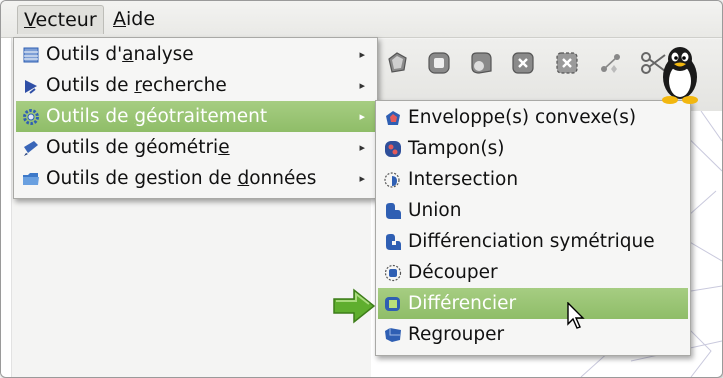 The image size is (723, 378). I want to click on menu-item-geometry-tools: Outils de géométrie ▸, so click(195, 147).